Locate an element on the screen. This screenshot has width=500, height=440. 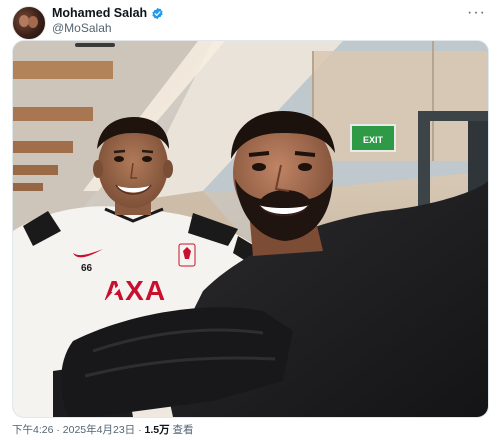
exit-sign: EXIT is located at coordinates (373, 140).